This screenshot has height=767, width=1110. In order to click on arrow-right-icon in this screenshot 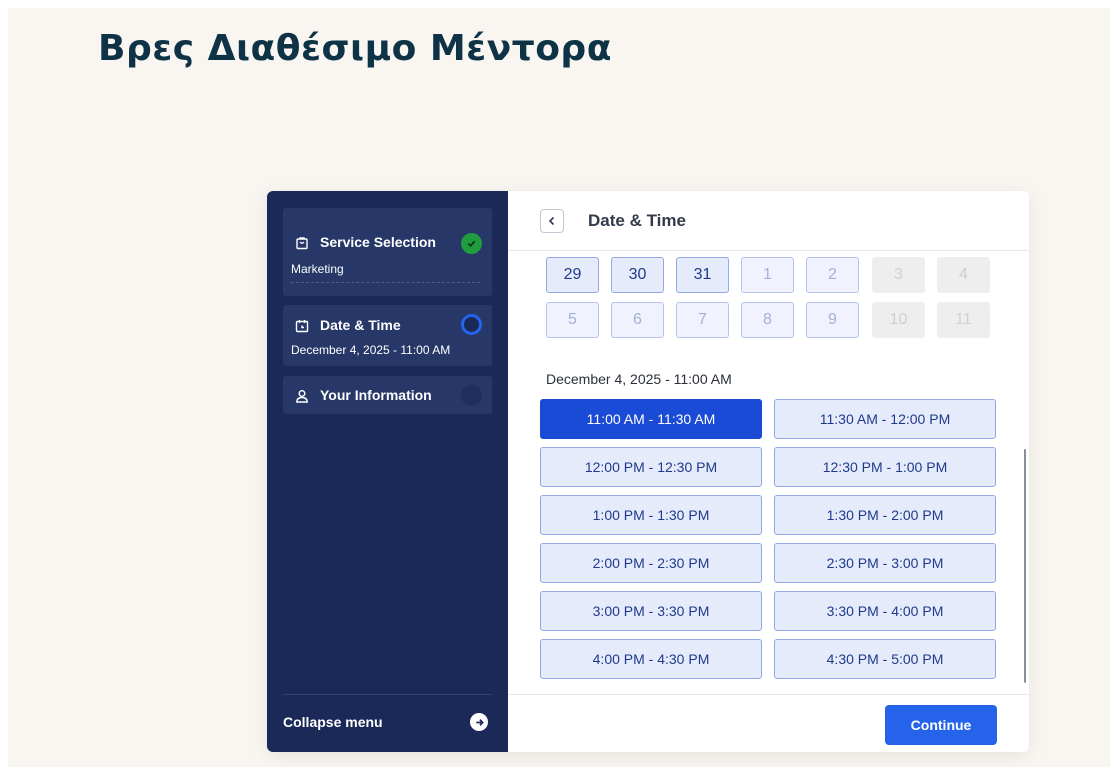, I will do `click(479, 722)`.